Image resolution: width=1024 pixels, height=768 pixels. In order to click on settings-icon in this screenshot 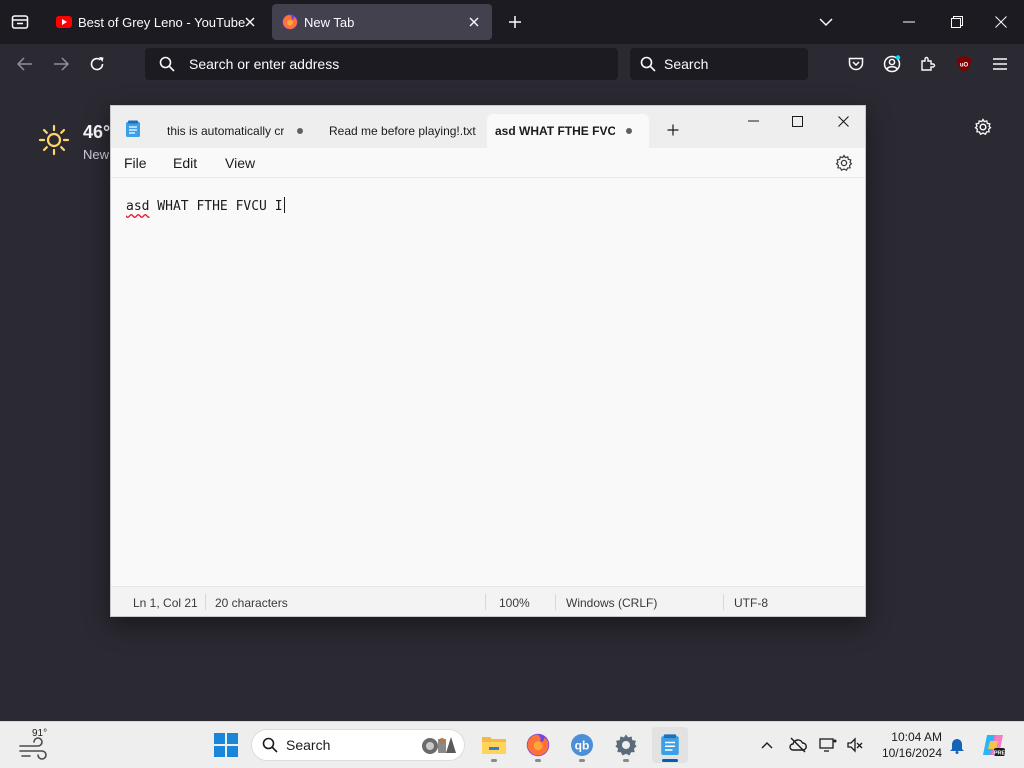, I will do `click(626, 745)`.